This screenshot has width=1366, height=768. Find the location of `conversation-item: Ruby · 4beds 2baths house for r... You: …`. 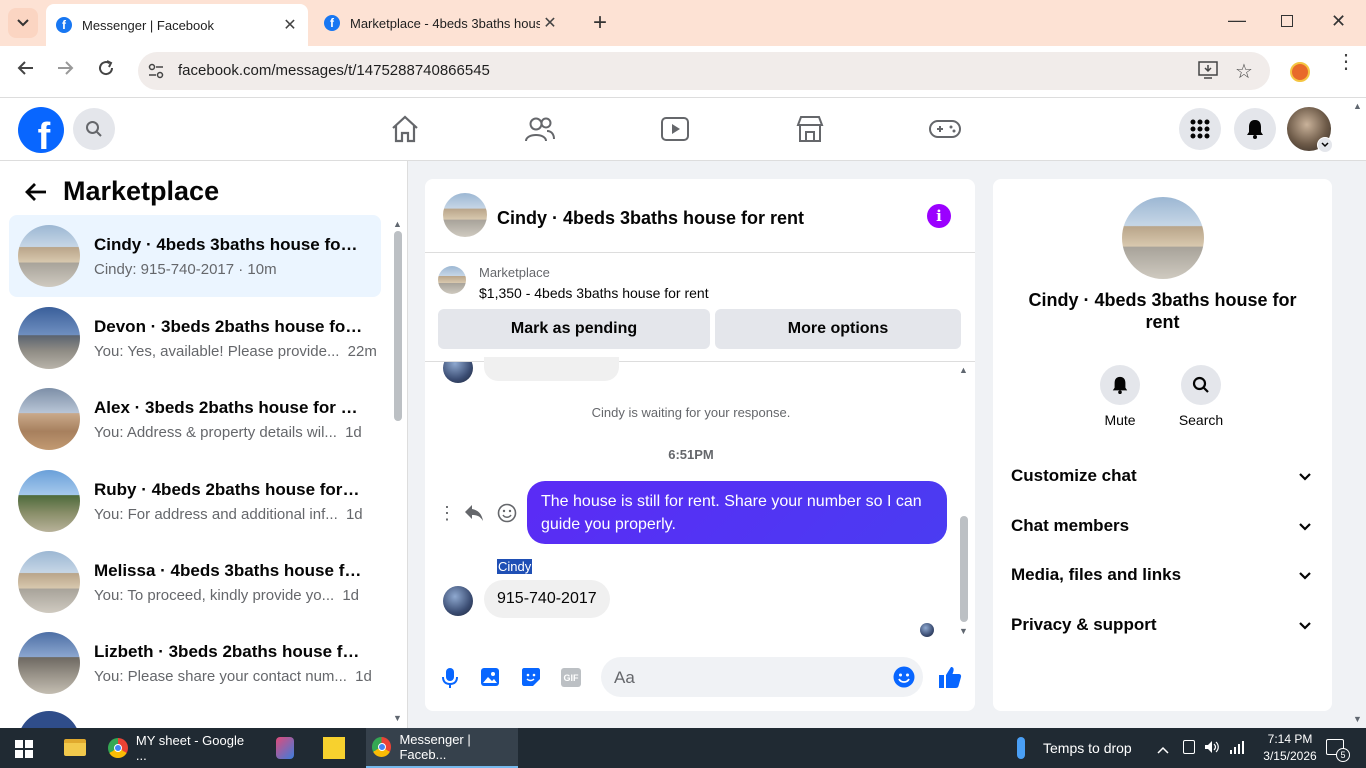

conversation-item: Ruby · 4beds 2baths house for r... You: … is located at coordinates (195, 501).